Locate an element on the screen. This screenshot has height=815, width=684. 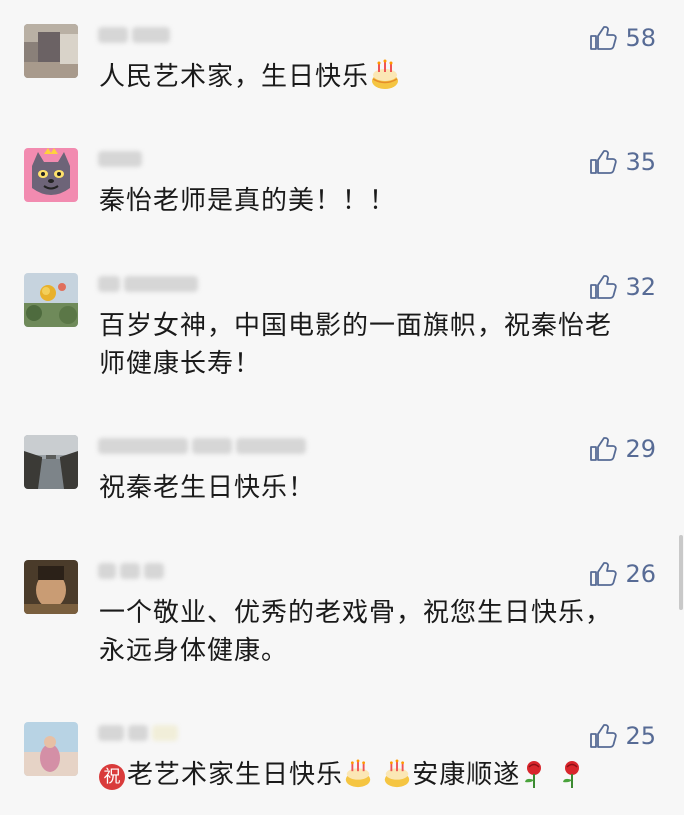
like-button: 25 is located at coordinates (622, 736).